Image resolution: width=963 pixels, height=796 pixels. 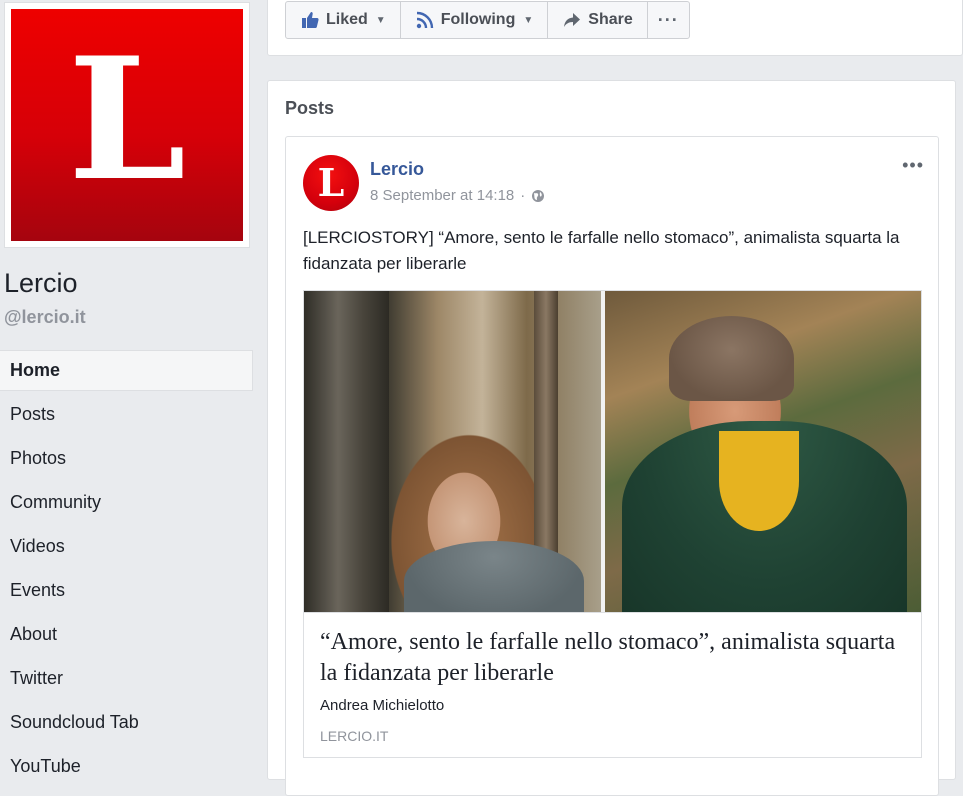 I want to click on globe-icon, so click(x=538, y=196).